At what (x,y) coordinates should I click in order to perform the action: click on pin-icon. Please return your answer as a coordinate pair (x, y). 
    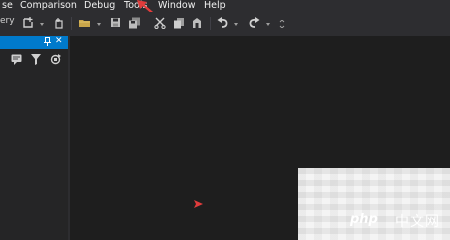
    Looking at the image, I should click on (47, 42).